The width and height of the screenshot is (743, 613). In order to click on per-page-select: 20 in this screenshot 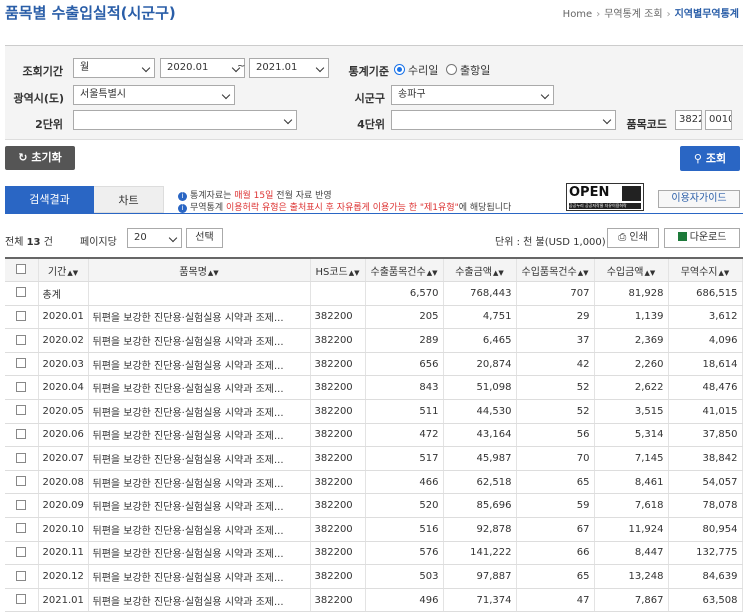, I will do `click(154, 238)`.